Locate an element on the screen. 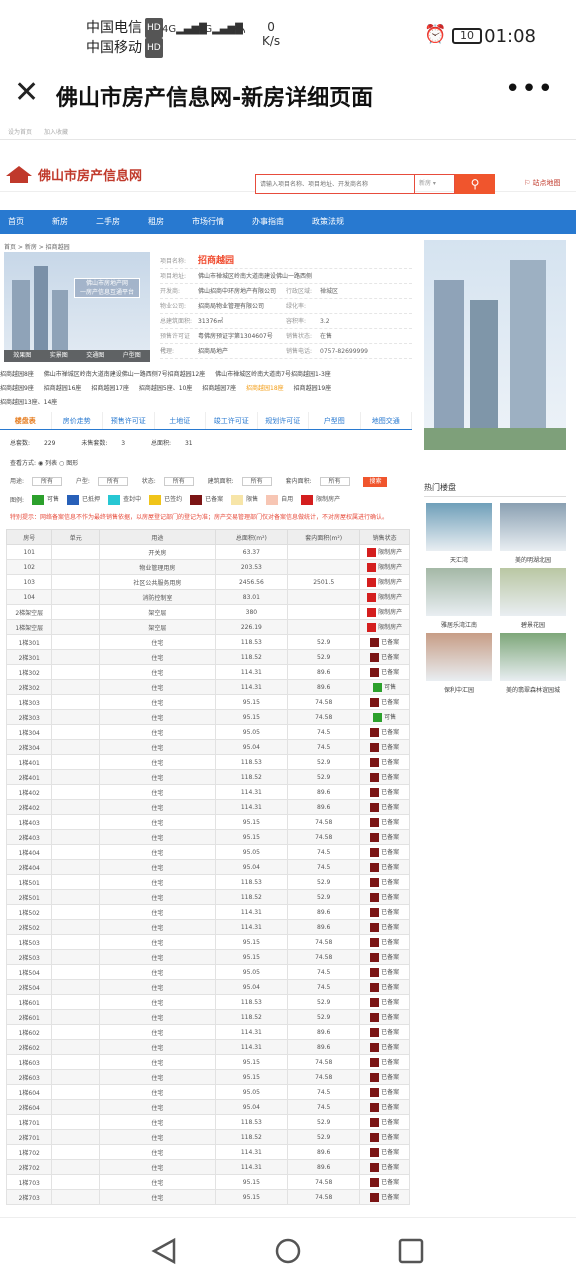  close-icon: ✕ is located at coordinates (26, 93).